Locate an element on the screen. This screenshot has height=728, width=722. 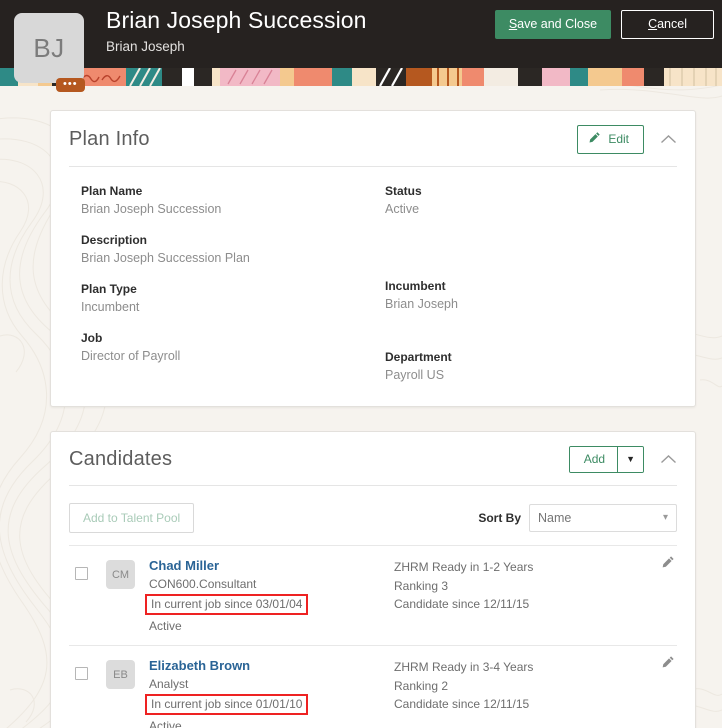
field-value: Payroll US is located at coordinates (415, 375).